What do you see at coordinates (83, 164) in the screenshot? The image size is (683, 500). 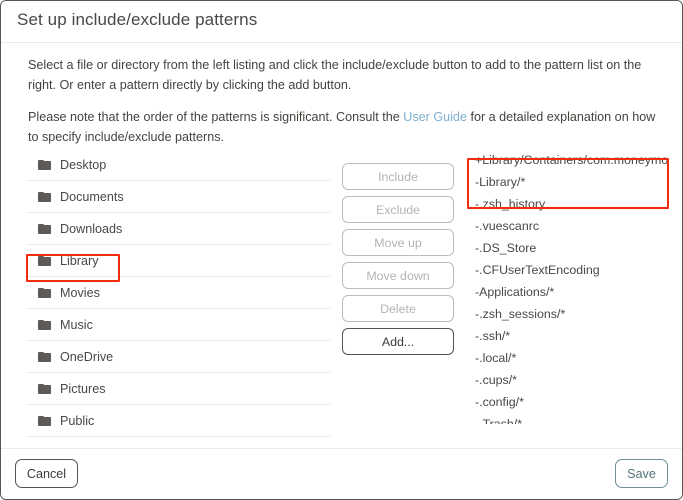 I see `file-list-item-label: Desktop` at bounding box center [83, 164].